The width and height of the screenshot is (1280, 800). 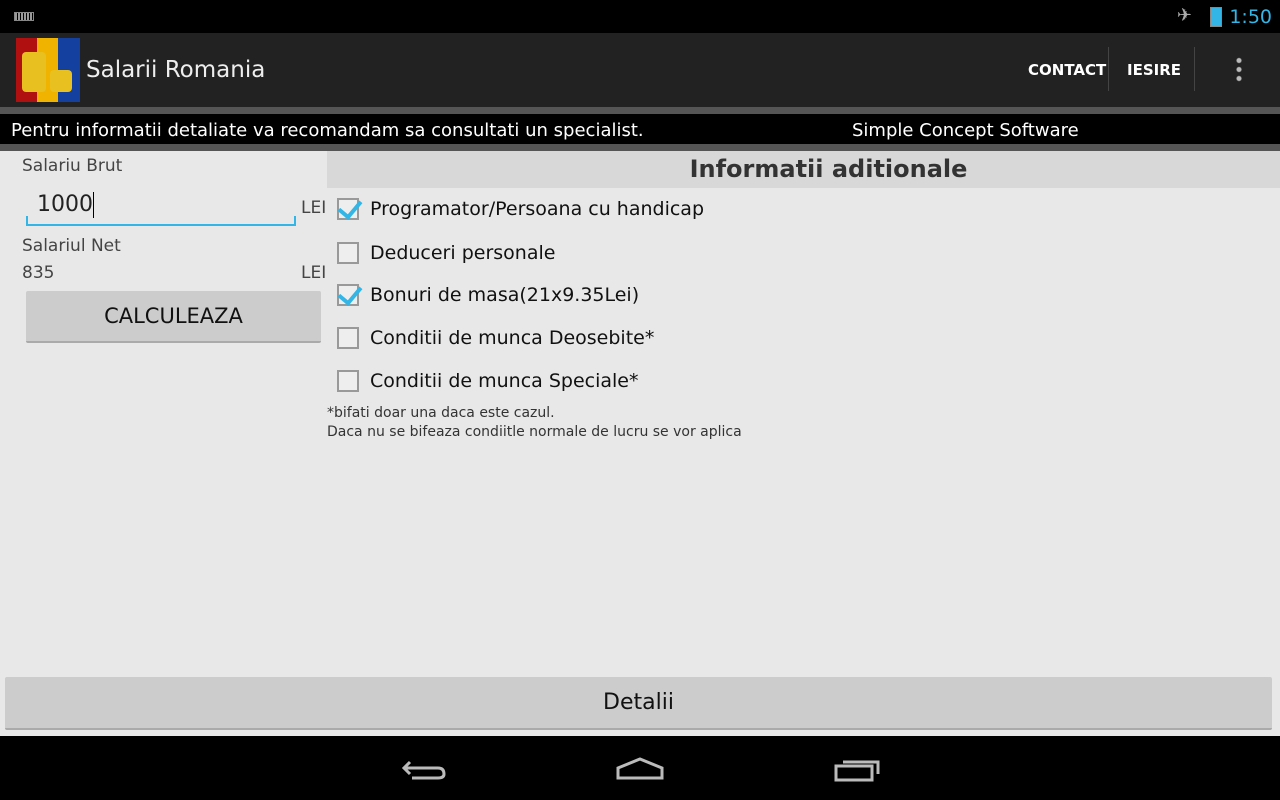 I want to click on checkbox-label: Conditii de munca Speciale*, so click(x=504, y=381).